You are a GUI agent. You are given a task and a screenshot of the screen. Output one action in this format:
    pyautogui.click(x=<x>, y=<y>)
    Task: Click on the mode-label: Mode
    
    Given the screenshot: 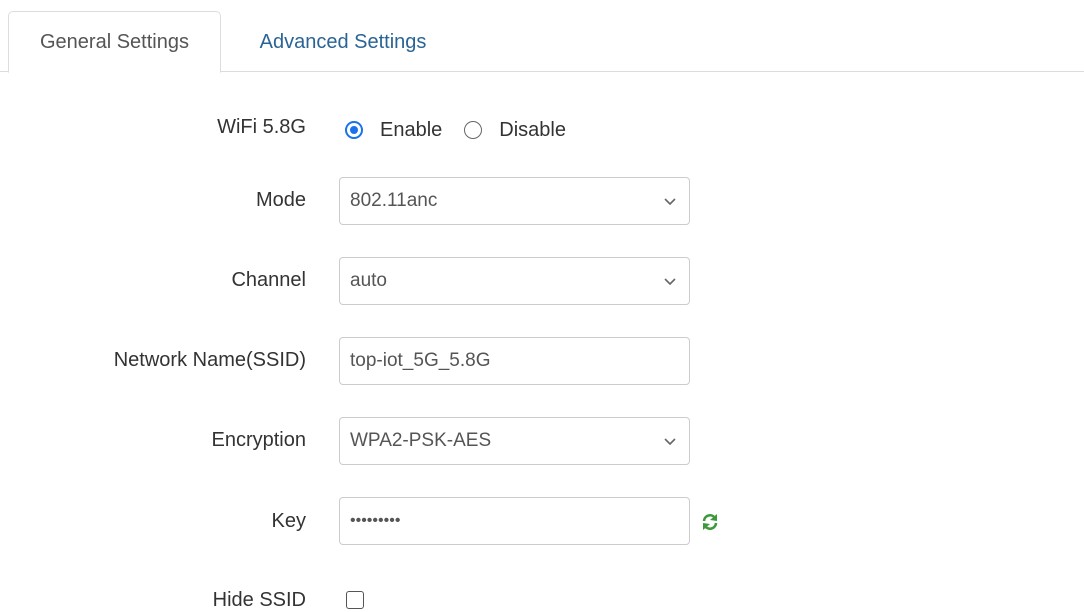 What is the action you would take?
    pyautogui.click(x=280, y=200)
    